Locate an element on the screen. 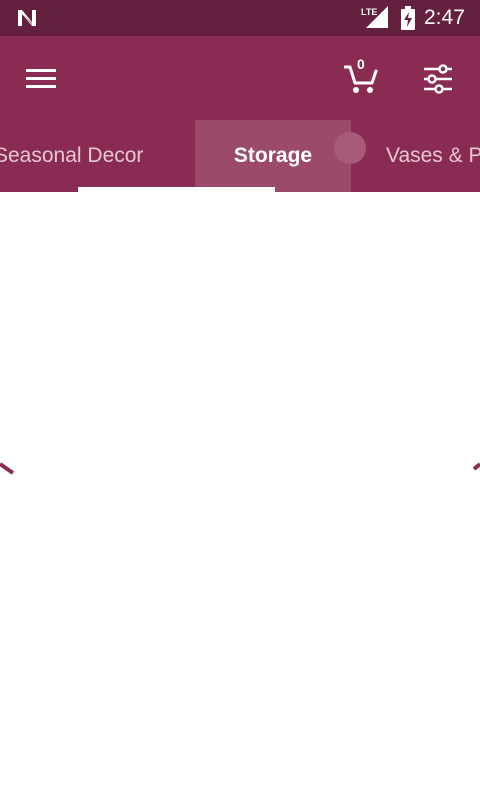  tab-storage: Storage is located at coordinates (273, 156).